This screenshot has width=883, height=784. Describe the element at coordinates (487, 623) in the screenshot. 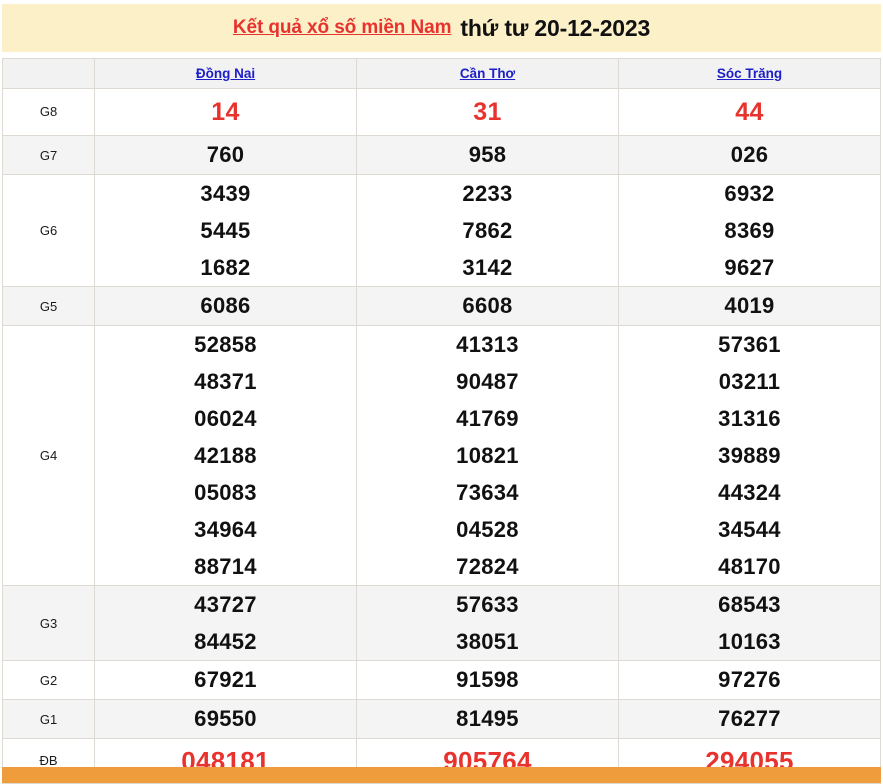

I see `result-cell-g3-can-tho: 57633 38051` at that location.